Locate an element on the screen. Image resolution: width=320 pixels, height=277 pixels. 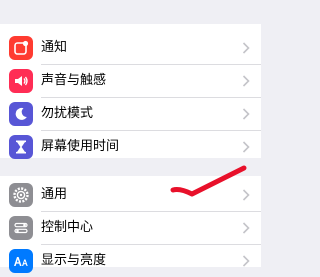
settings-row-label: 控制中心 is located at coordinates (67, 227).